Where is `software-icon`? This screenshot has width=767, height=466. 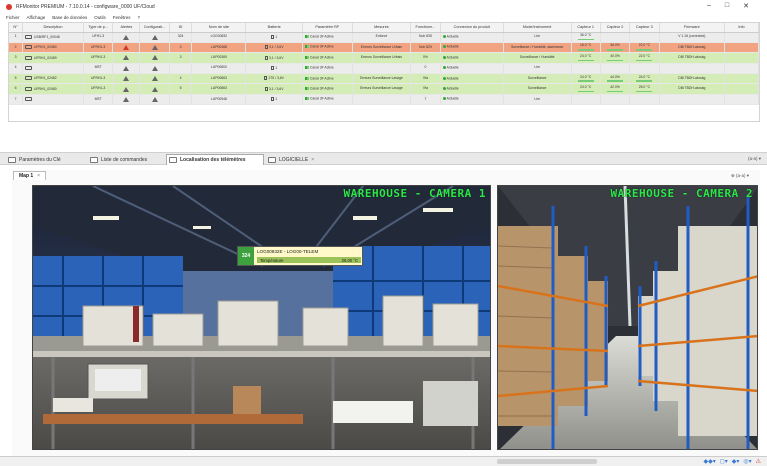 software-icon is located at coordinates (272, 159).